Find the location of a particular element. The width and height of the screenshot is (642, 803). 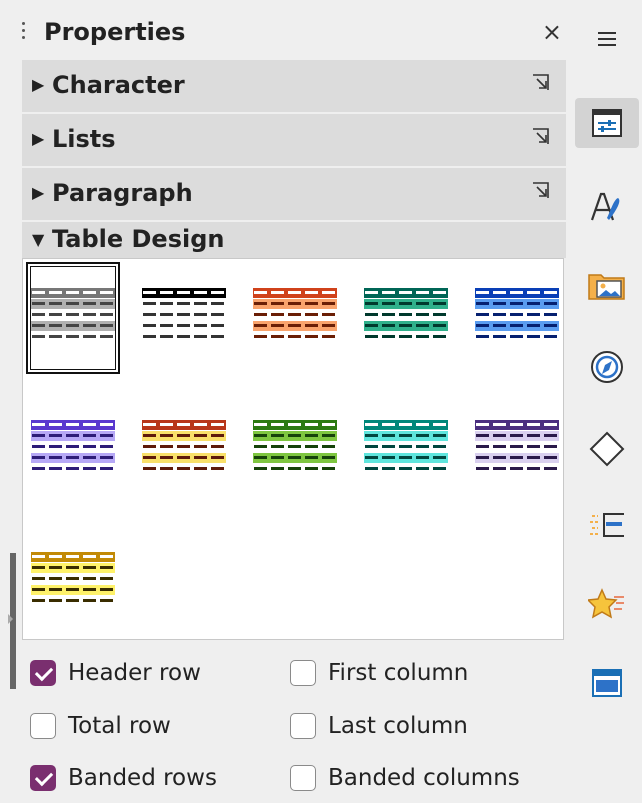

window-icon is located at coordinates (607, 683).